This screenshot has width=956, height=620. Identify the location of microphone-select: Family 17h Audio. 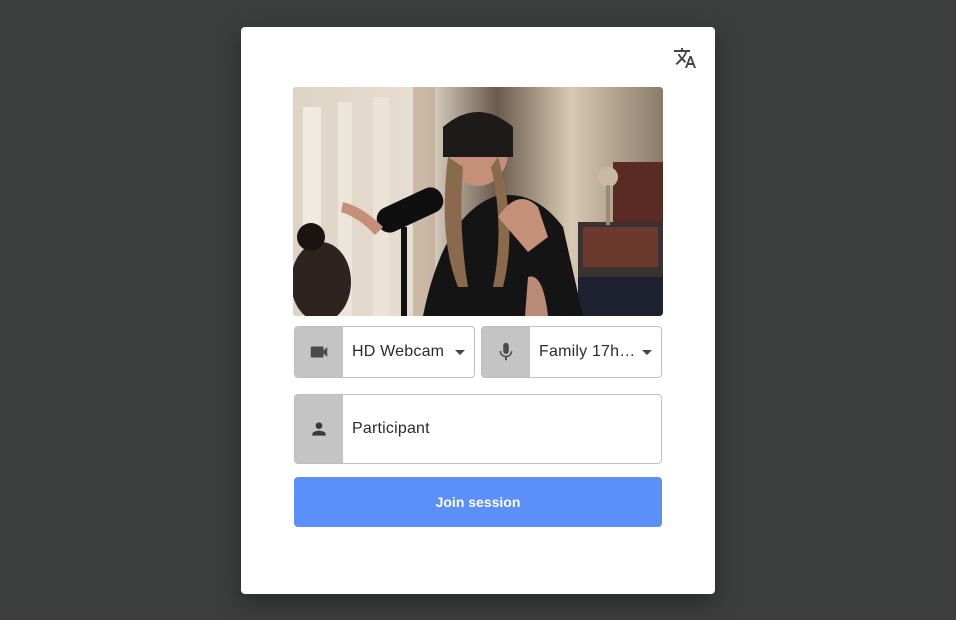
(571, 352).